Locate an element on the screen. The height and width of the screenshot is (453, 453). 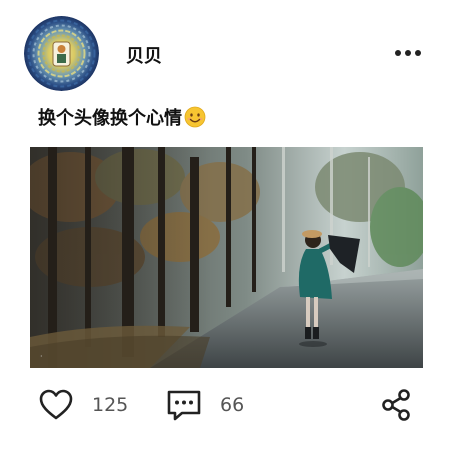
caption-text: 换个头像换个心情 is located at coordinates (110, 118).